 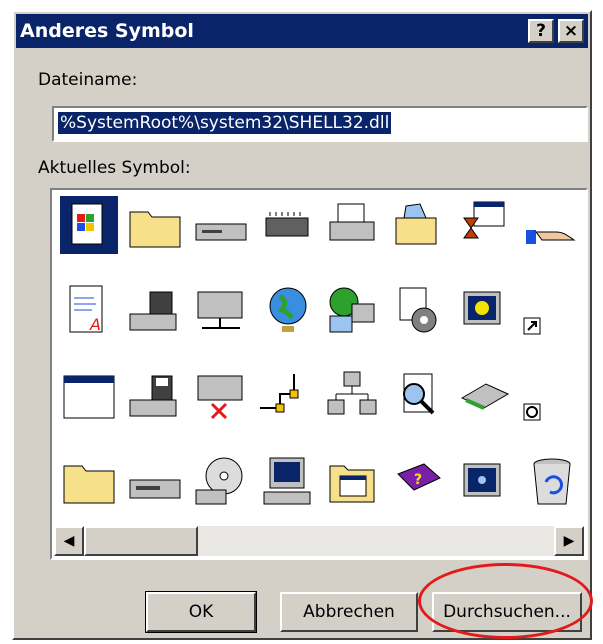 I want to click on scroll-thumb, so click(x=141, y=541).